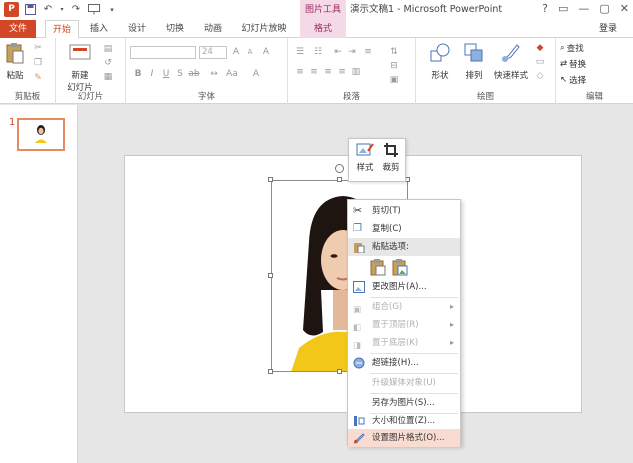 The image size is (633, 463). What do you see at coordinates (314, 72) in the screenshot?
I see `align-center-icon: ≡` at bounding box center [314, 72].